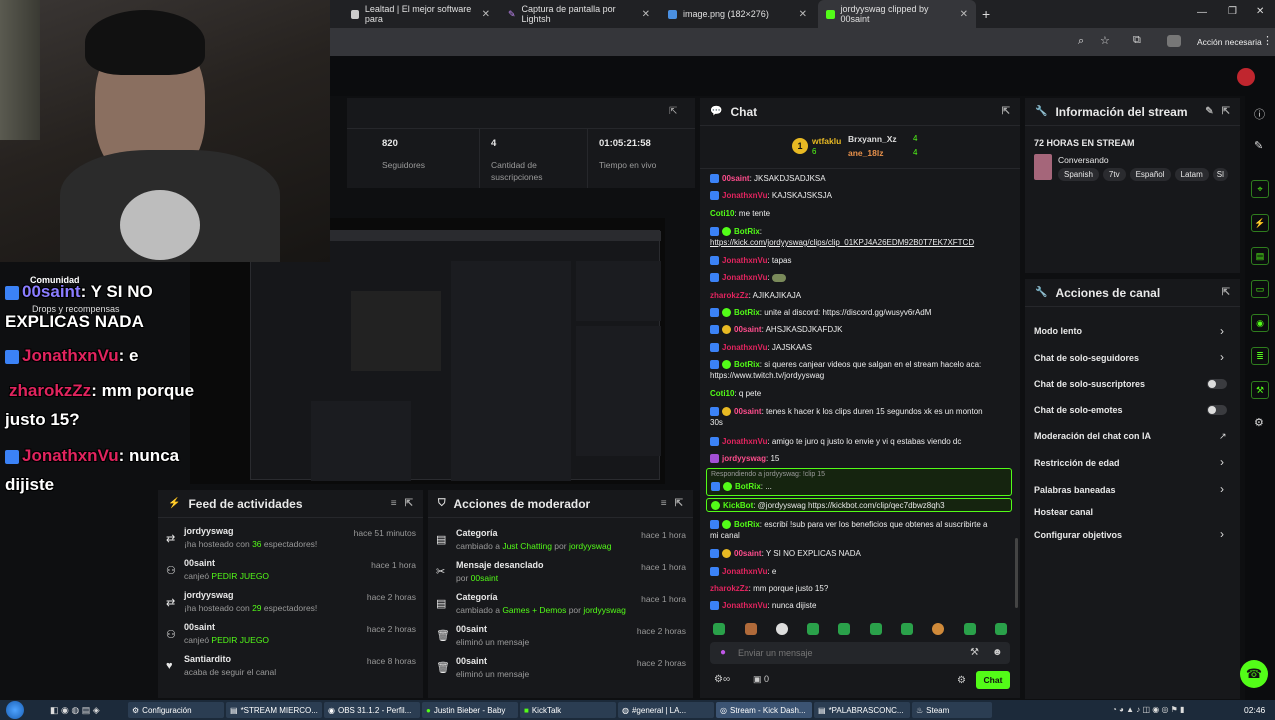 This screenshot has height=720, width=1275. What do you see at coordinates (952, 710) in the screenshot?
I see `taskbar-item: ♨ Steam` at bounding box center [952, 710].